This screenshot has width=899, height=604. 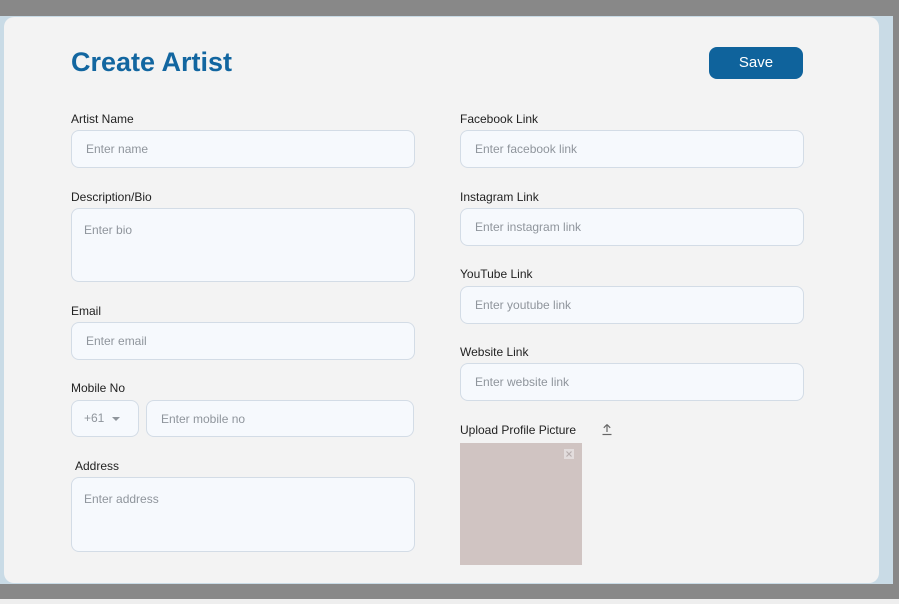 I want to click on mobile-label: Mobile No, so click(x=98, y=388).